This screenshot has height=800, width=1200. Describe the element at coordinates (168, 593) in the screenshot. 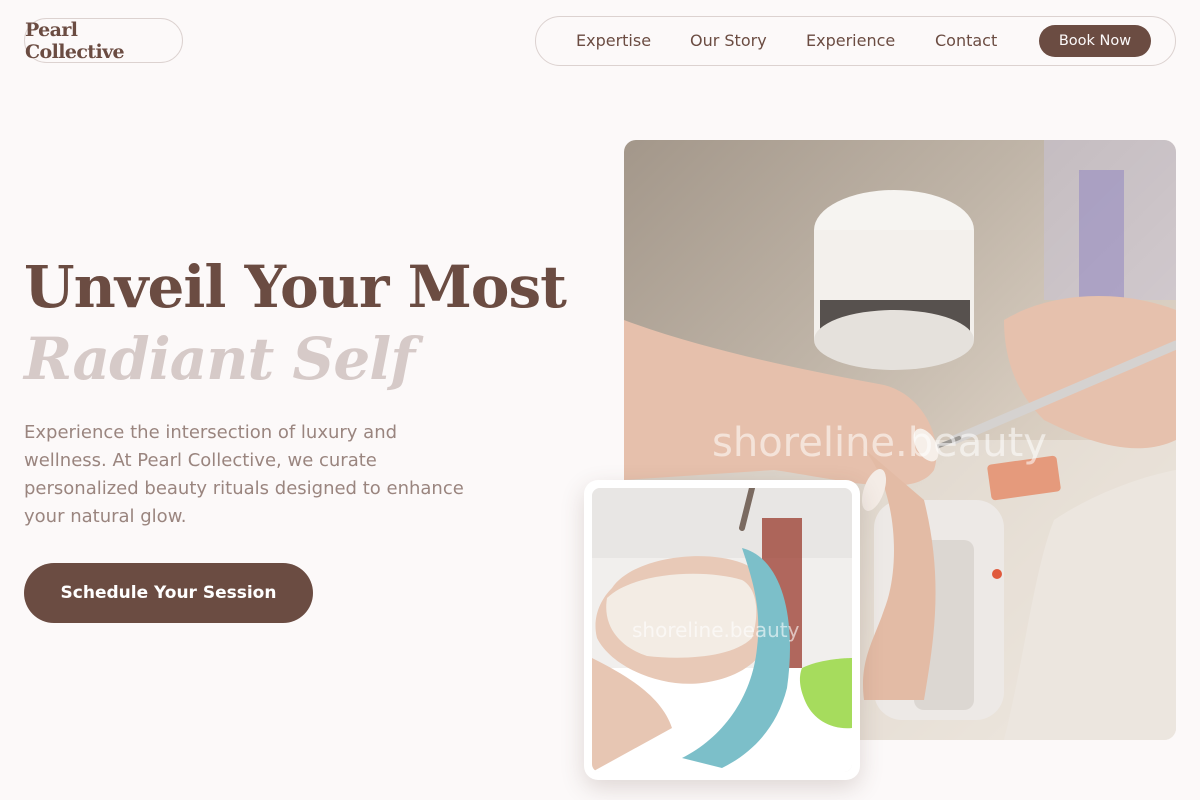

I see `schedule-session-button: Schedule Your Session` at that location.